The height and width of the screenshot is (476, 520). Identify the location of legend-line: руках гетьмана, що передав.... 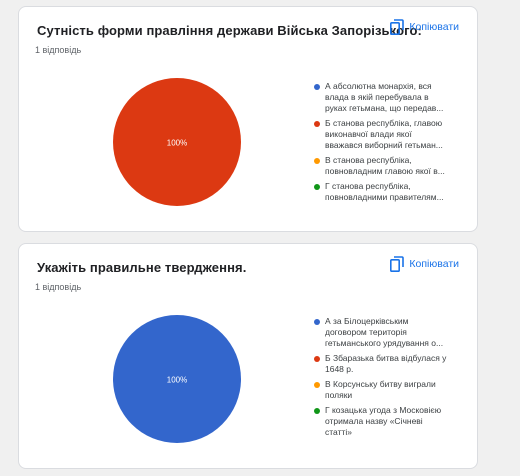
(384, 108).